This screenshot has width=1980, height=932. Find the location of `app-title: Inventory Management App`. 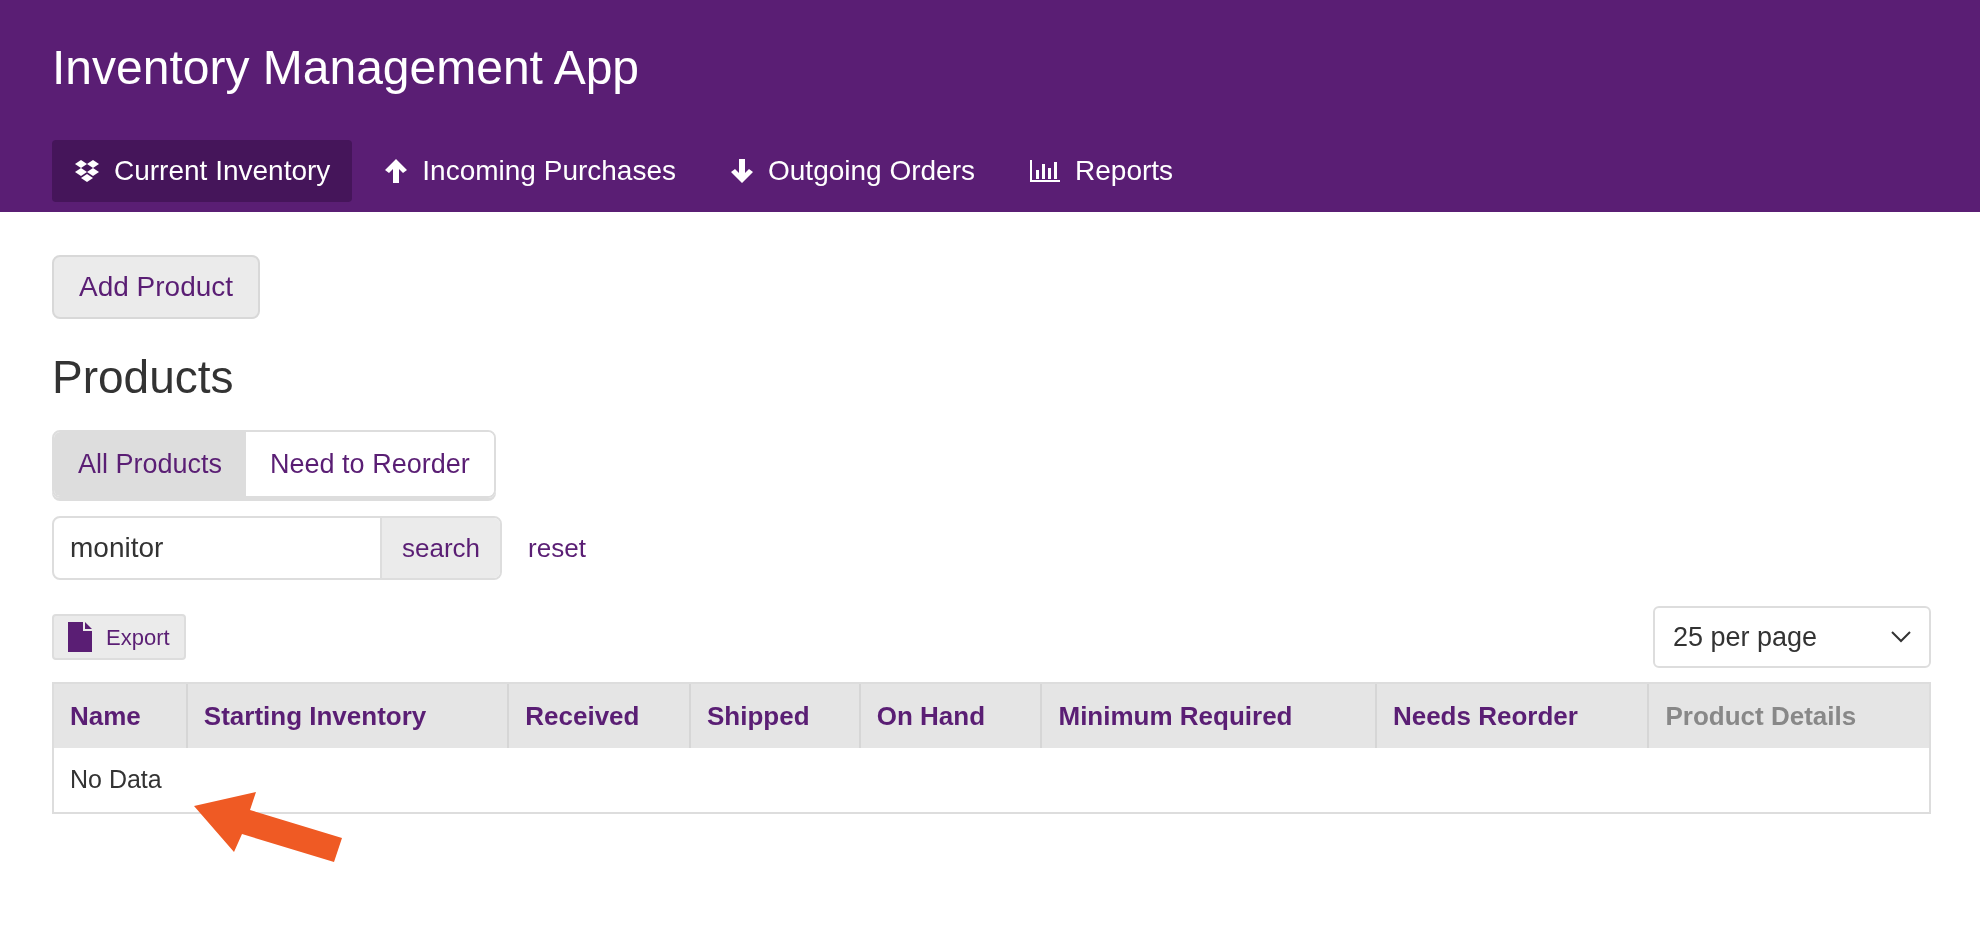

app-title: Inventory Management App is located at coordinates (346, 68).